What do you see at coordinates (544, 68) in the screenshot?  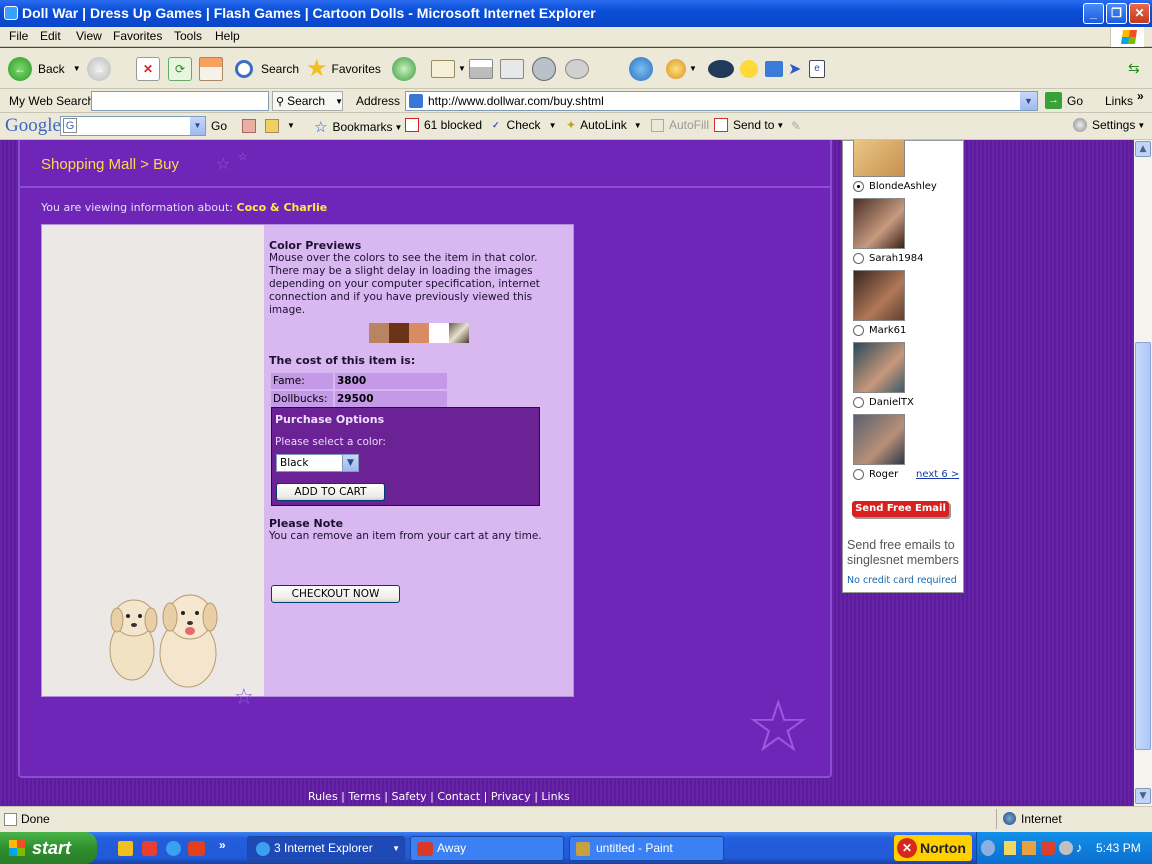 I see `research-button` at bounding box center [544, 68].